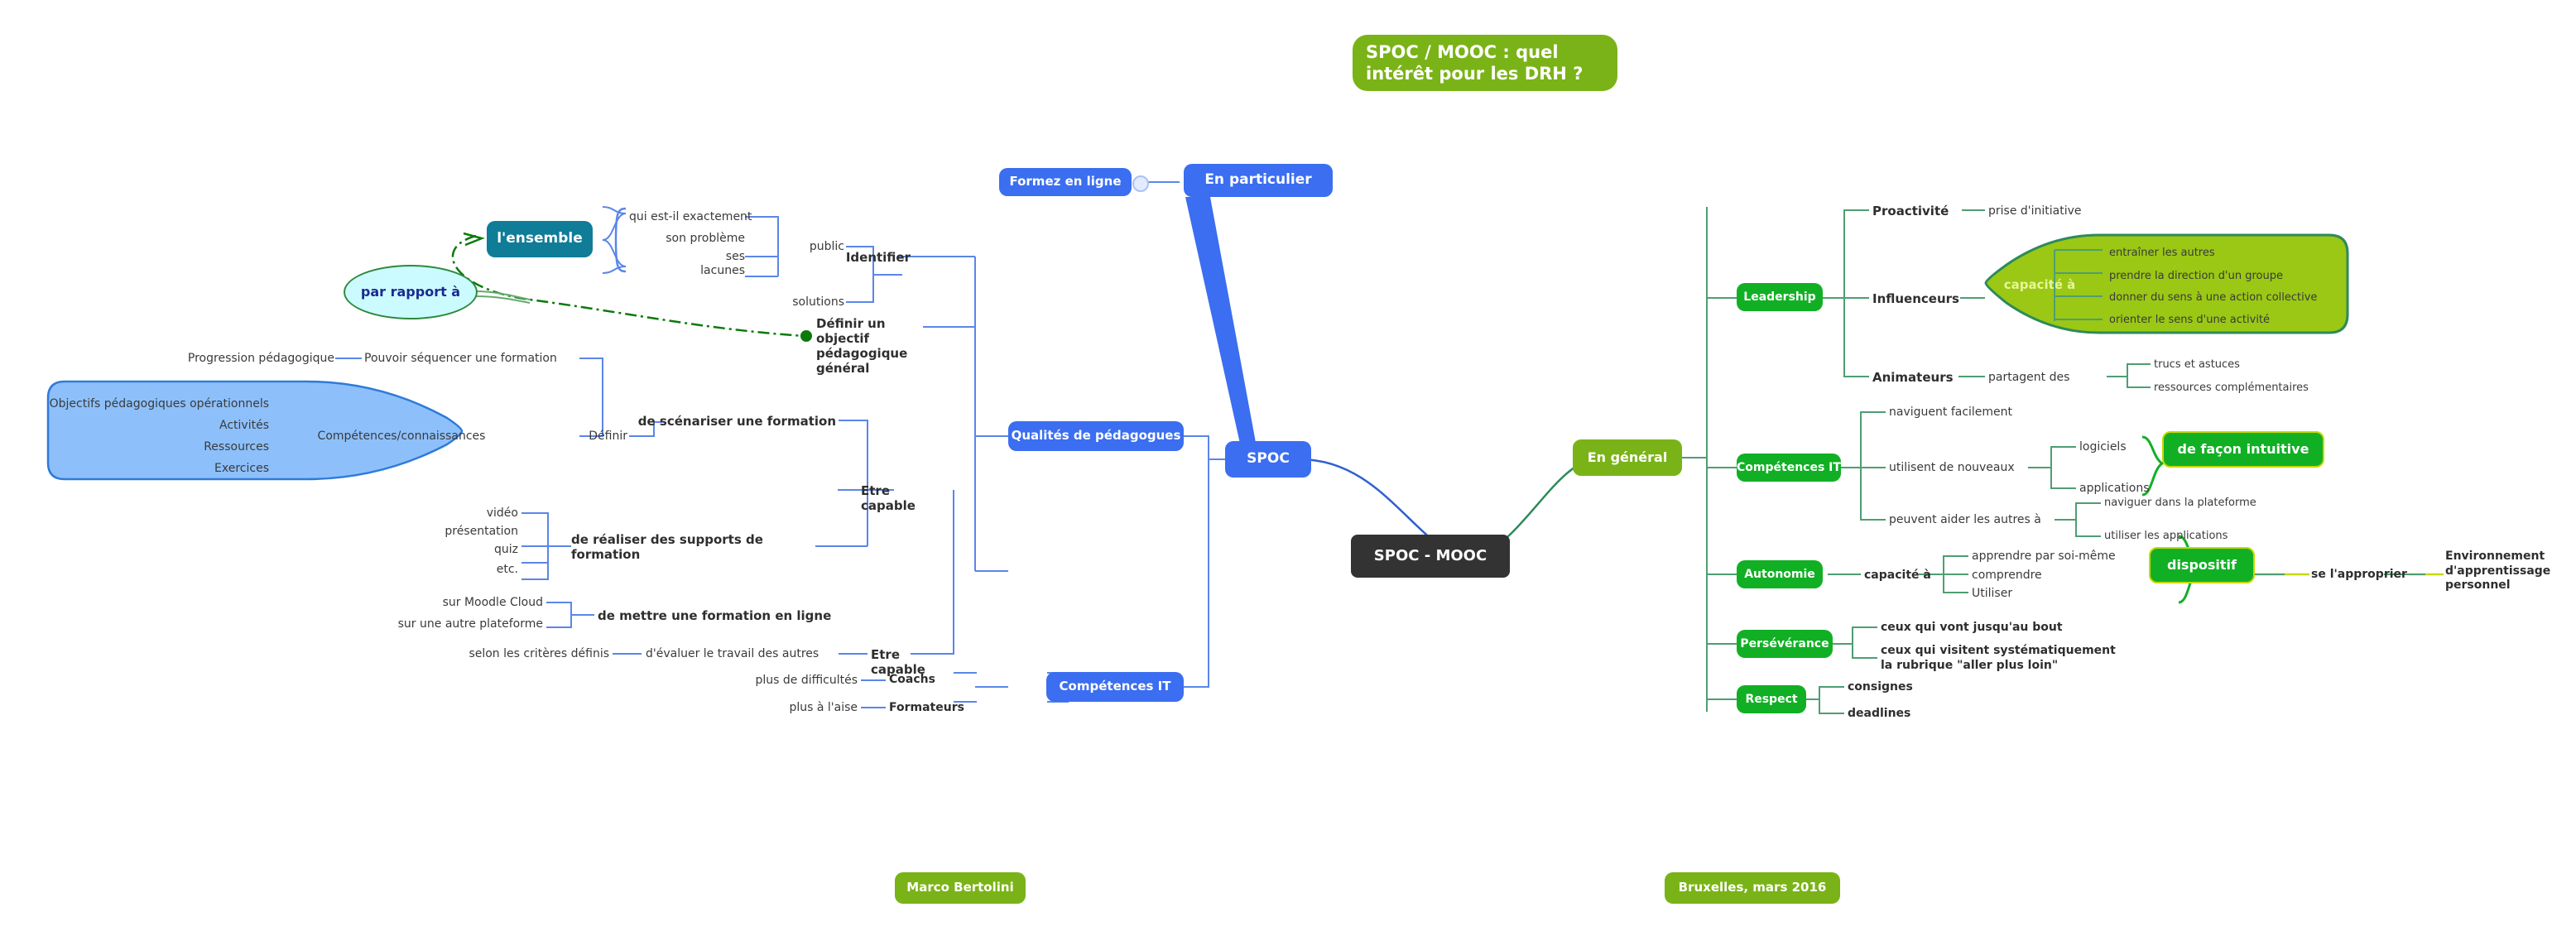 This screenshot has width=2576, height=936. I want to click on leaf-influenceurs: Influenceurs, so click(1915, 298).